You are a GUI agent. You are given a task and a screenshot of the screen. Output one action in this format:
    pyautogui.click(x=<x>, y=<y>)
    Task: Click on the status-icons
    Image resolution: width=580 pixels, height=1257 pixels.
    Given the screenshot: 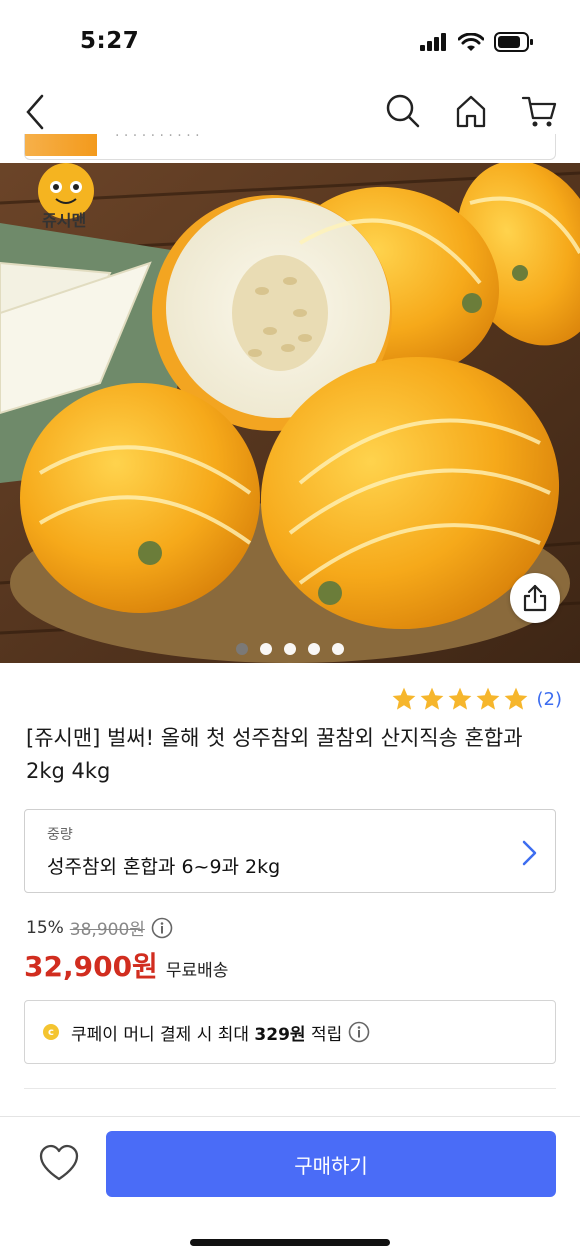 What is the action you would take?
    pyautogui.click(x=477, y=42)
    